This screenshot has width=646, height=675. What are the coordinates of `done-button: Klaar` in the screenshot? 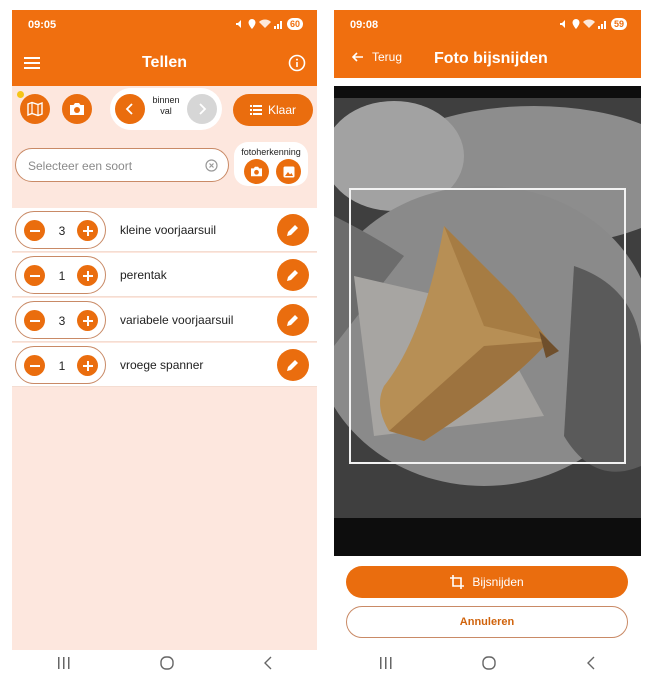 It's located at (273, 110).